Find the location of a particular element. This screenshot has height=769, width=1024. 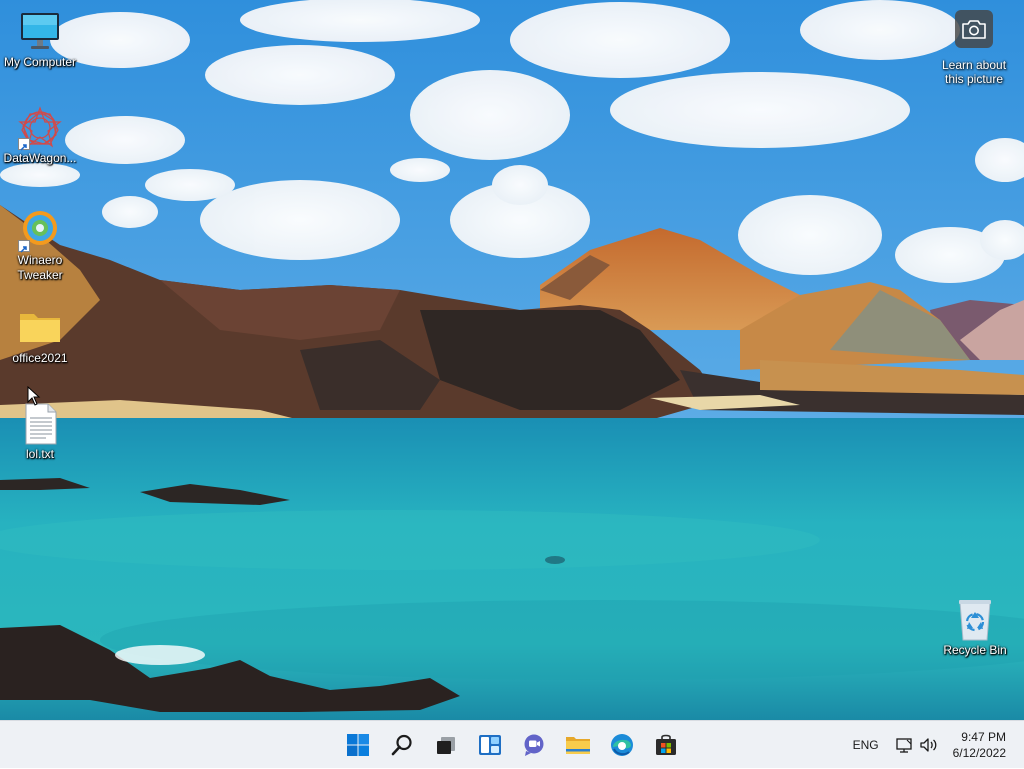

windows-start-icon is located at coordinates (358, 745).